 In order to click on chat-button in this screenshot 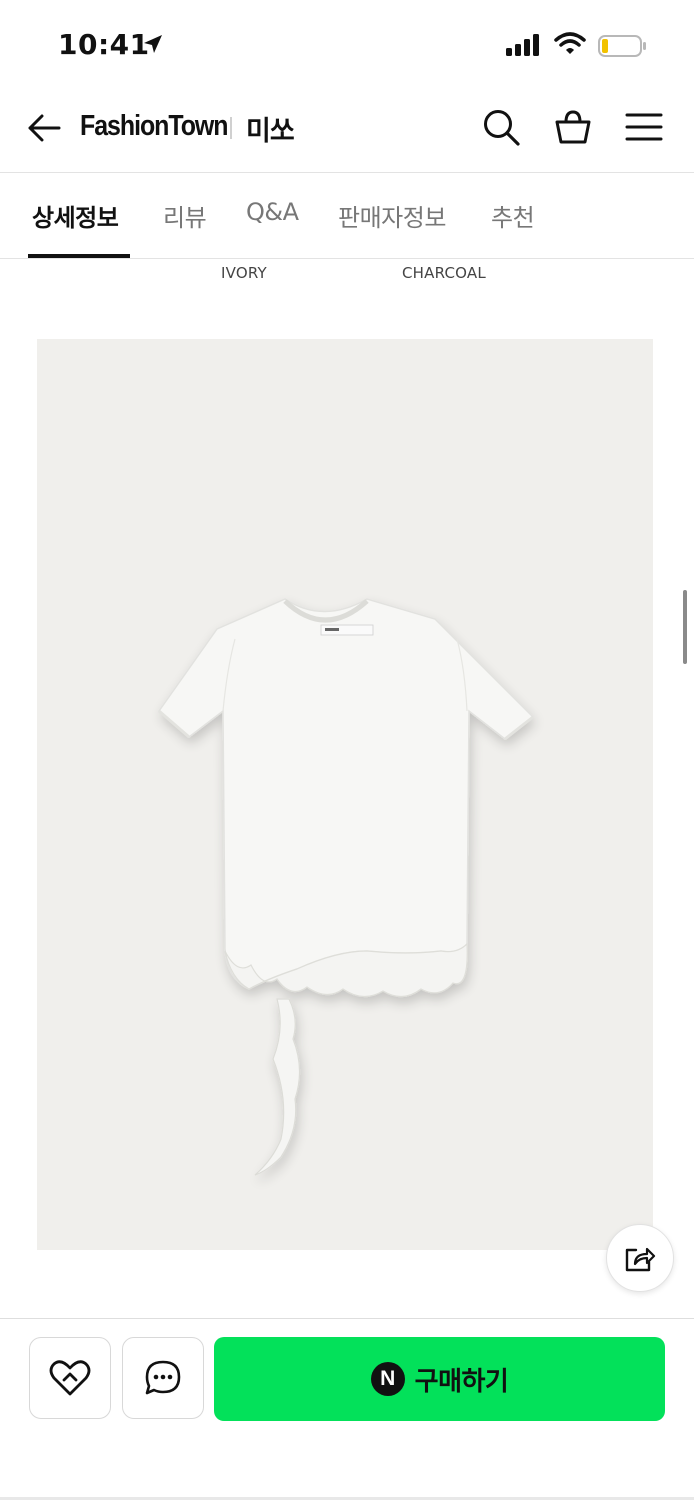, I will do `click(163, 1378)`.